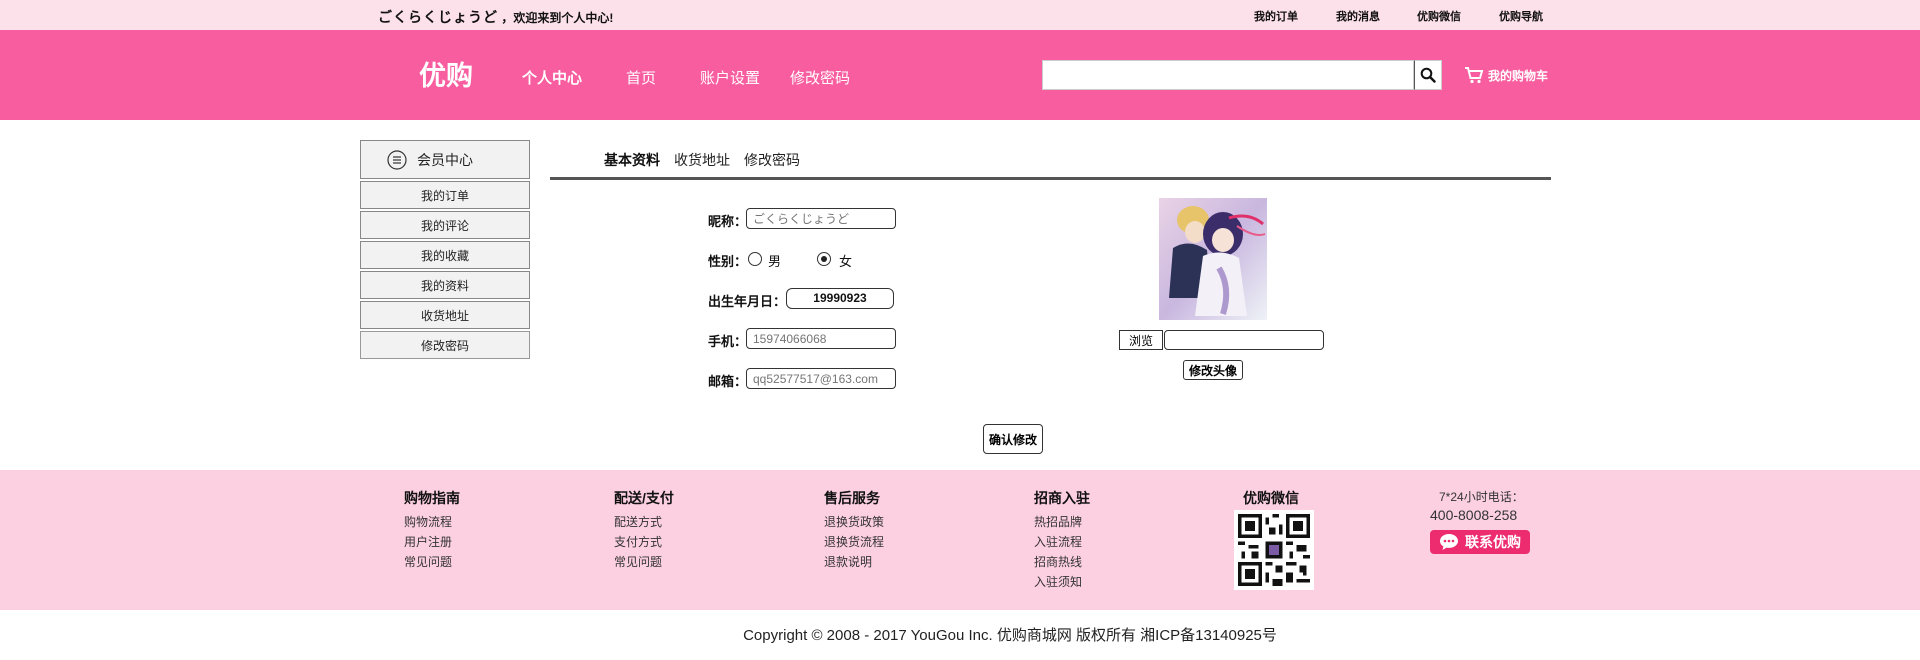  Describe the element at coordinates (820, 77) in the screenshot. I see `nav-change-password: 修改密码` at that location.